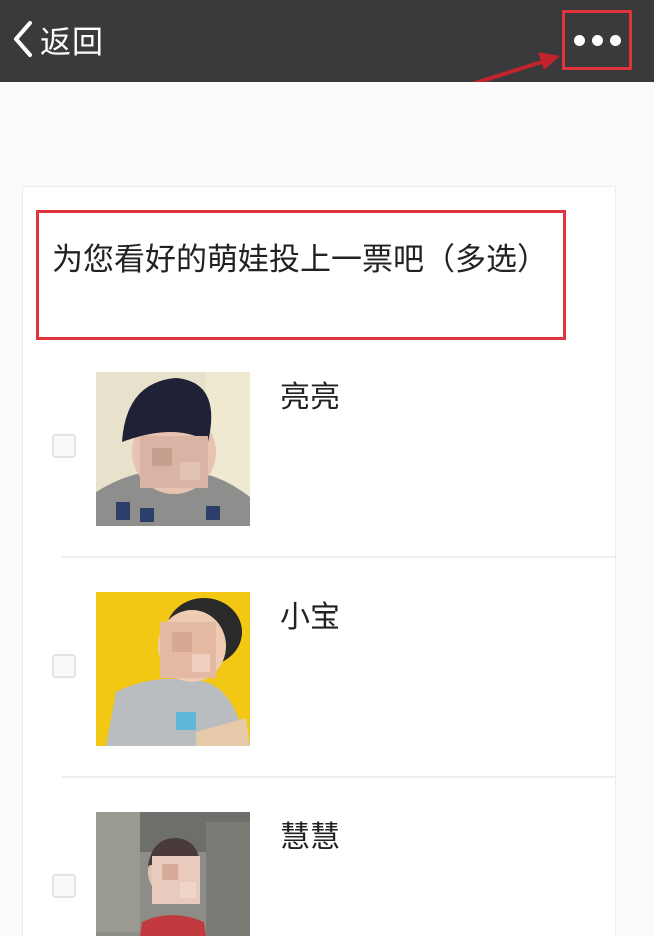 This screenshot has width=654, height=936. Describe the element at coordinates (72, 42) in the screenshot. I see `back-label: 返回` at that location.